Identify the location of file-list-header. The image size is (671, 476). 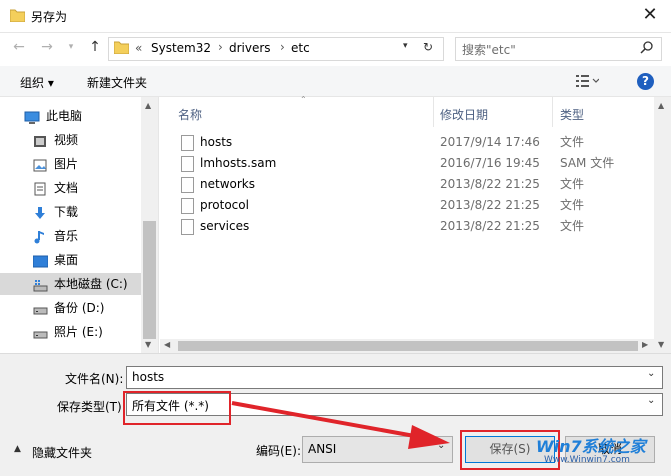
(415, 112).